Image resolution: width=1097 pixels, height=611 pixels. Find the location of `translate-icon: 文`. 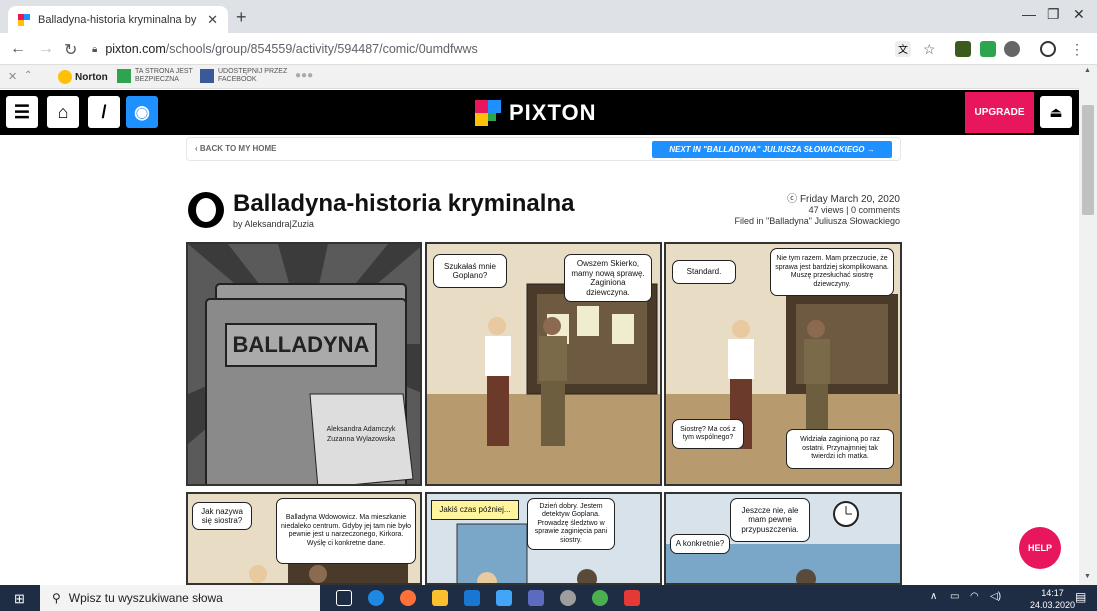

translate-icon: 文 is located at coordinates (903, 49).